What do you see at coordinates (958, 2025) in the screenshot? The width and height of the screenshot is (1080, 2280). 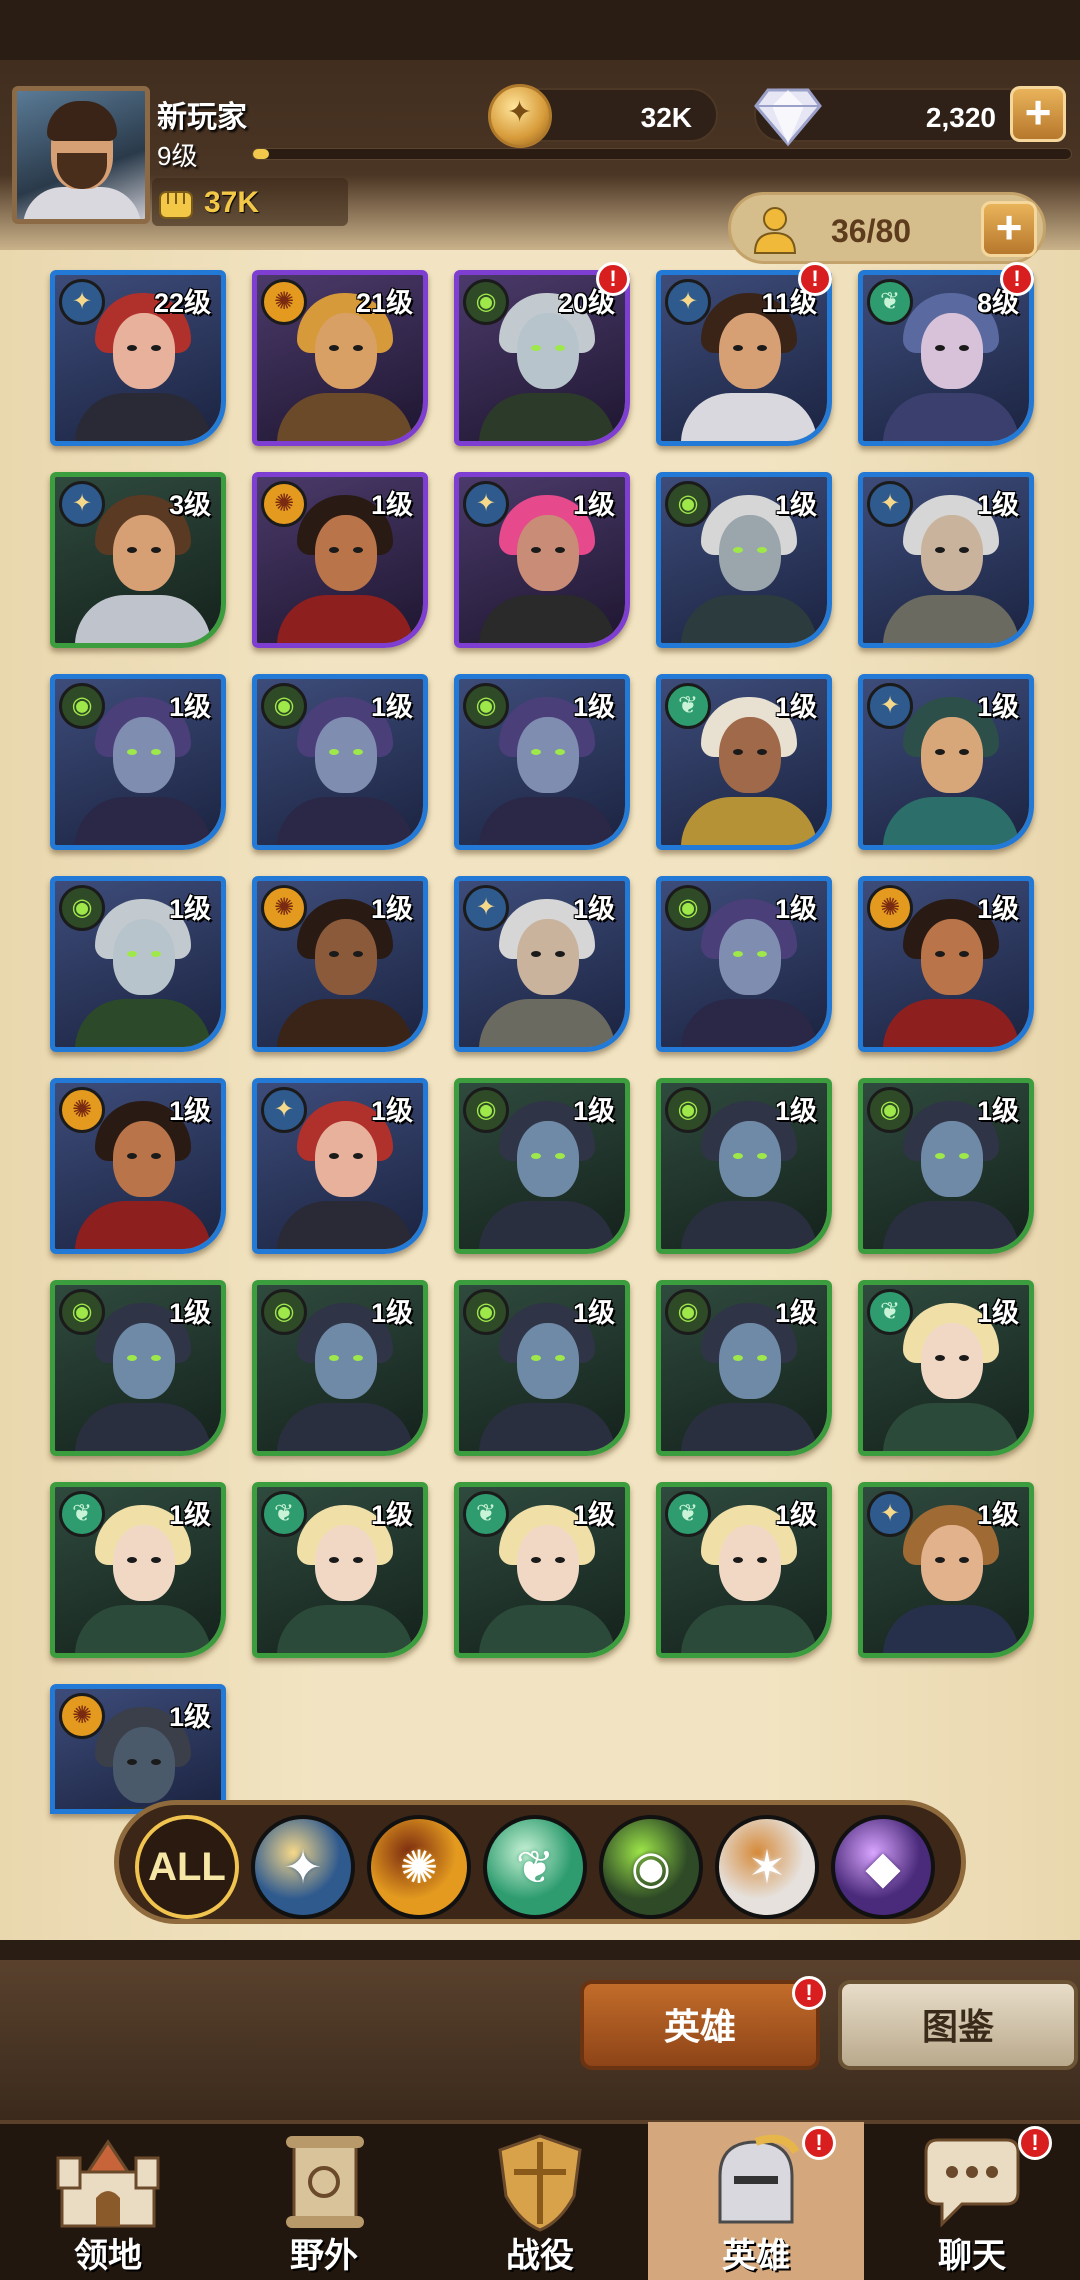 I see `tab-codex: 图鉴` at bounding box center [958, 2025].